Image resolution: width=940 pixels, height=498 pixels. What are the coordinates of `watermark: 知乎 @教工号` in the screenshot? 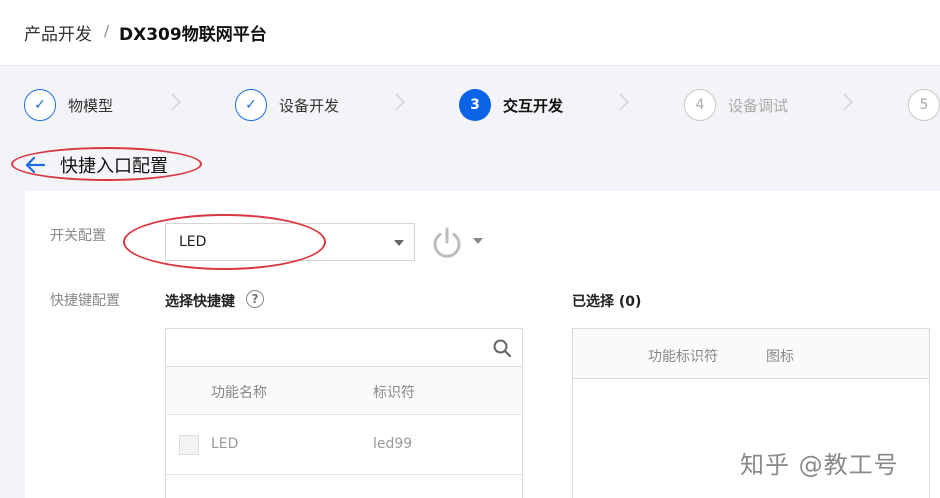 It's located at (819, 465).